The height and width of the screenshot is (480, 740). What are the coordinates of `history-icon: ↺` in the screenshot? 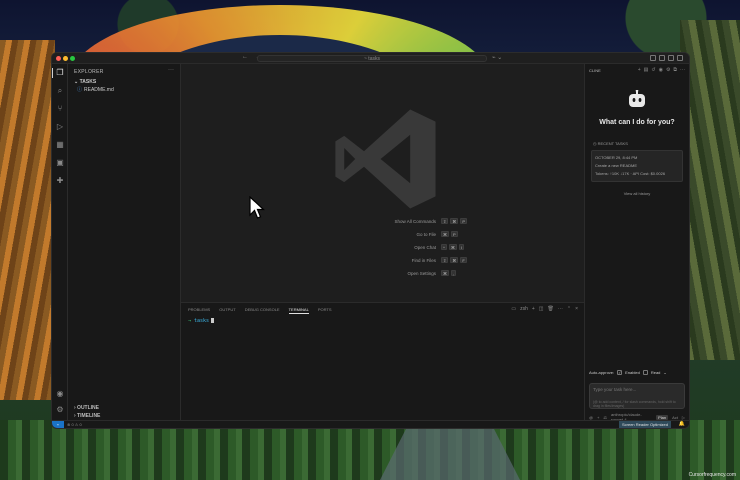 It's located at (653, 70).